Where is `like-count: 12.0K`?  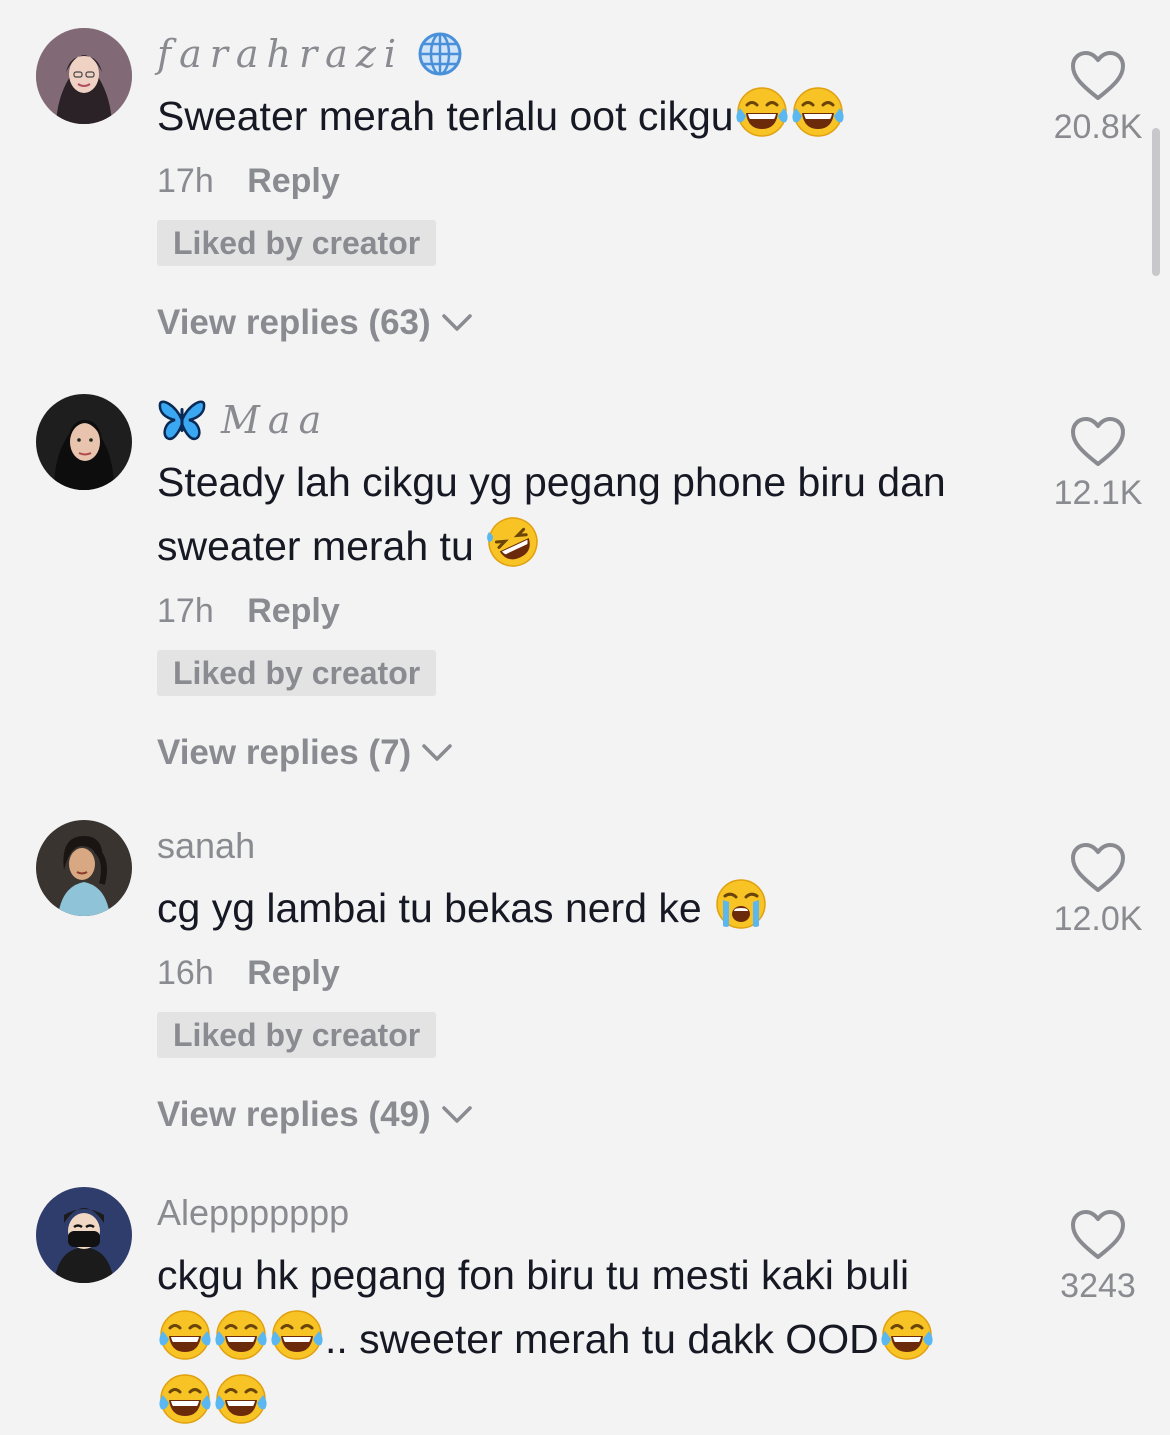 like-count: 12.0K is located at coordinates (1098, 919).